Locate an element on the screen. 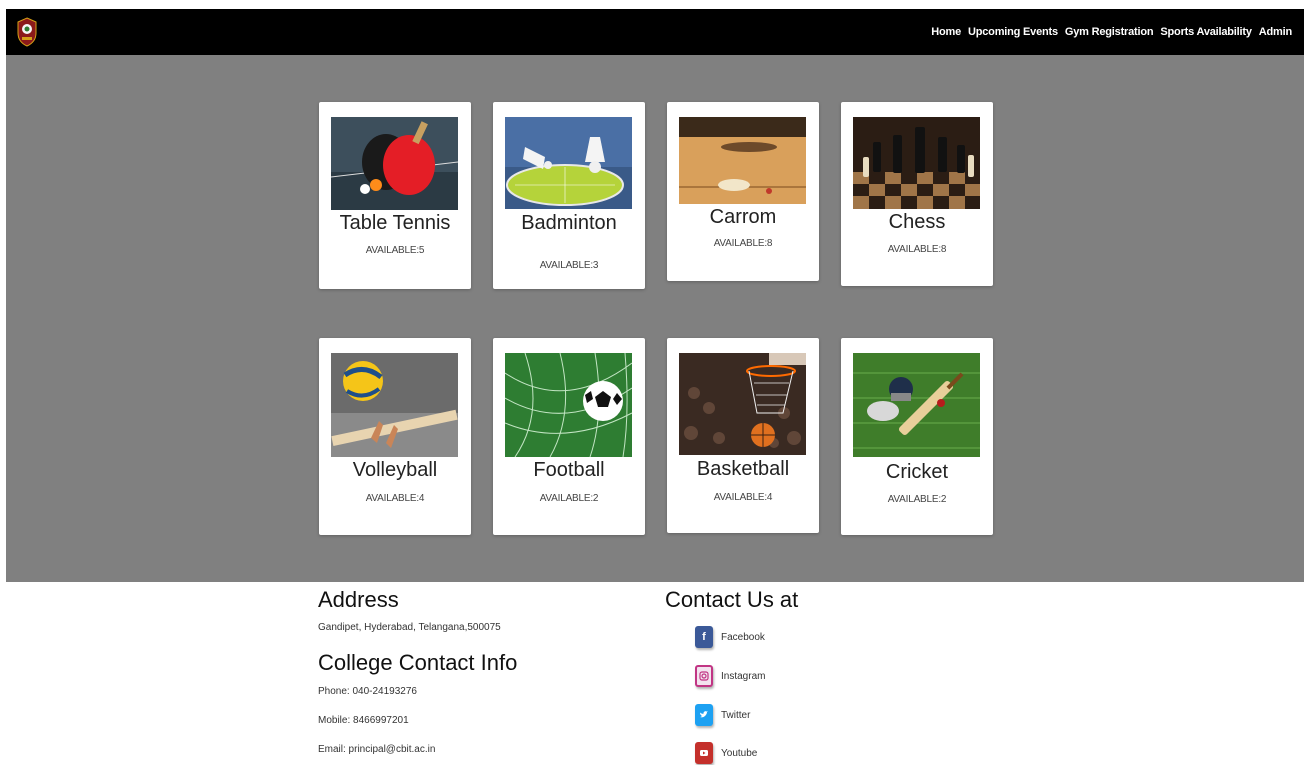  youtube-link: Youtube is located at coordinates (726, 753).